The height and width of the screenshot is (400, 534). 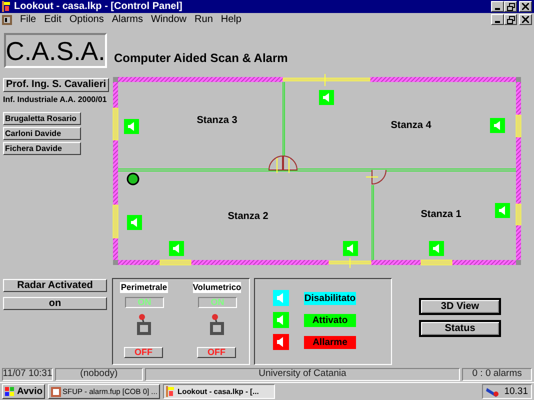 I want to click on switch-label: Volumetrico, so click(x=217, y=287).